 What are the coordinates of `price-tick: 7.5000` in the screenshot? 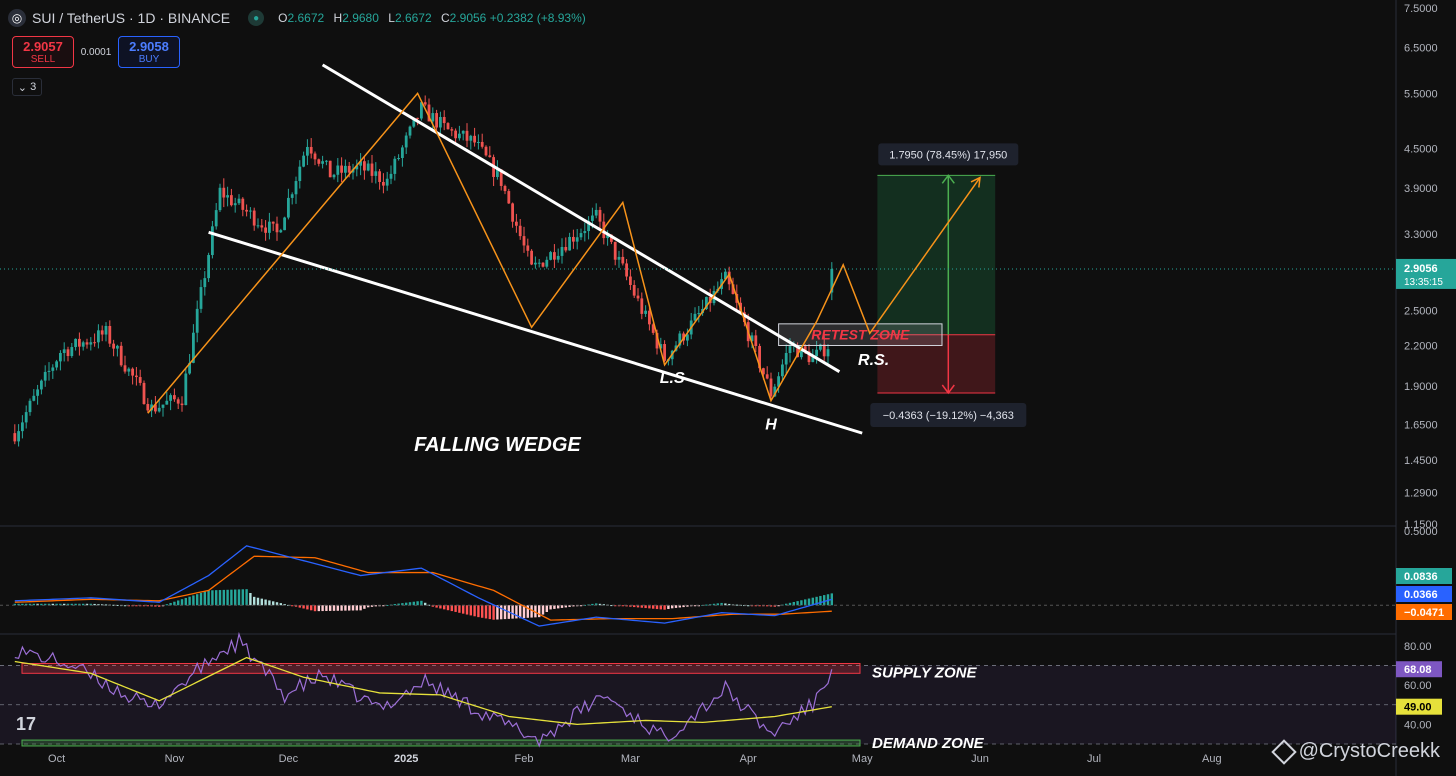 It's located at (1421, 9).